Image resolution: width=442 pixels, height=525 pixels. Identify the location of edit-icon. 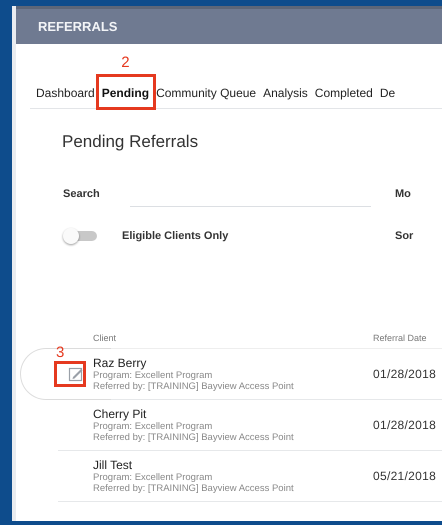
(76, 374).